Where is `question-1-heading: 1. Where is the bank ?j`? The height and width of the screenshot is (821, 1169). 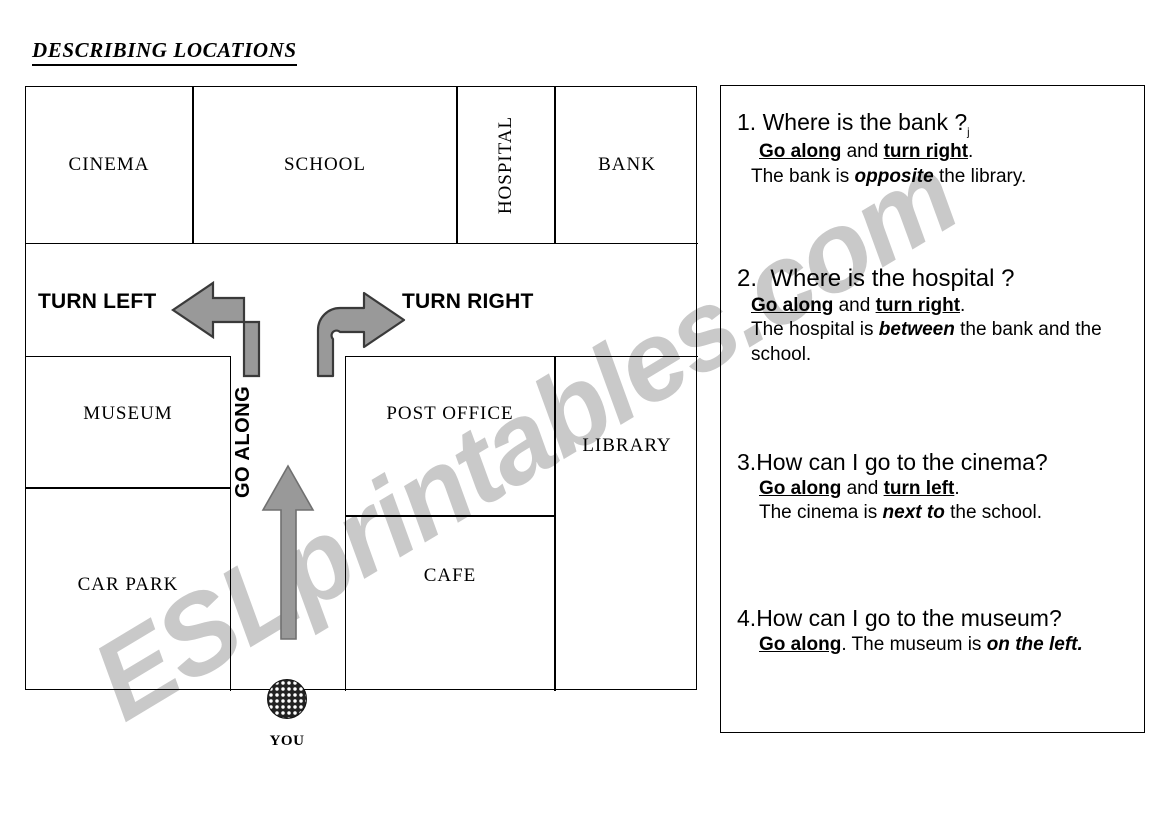
question-1-heading: 1. Where is the bank ?j is located at coordinates (937, 124).